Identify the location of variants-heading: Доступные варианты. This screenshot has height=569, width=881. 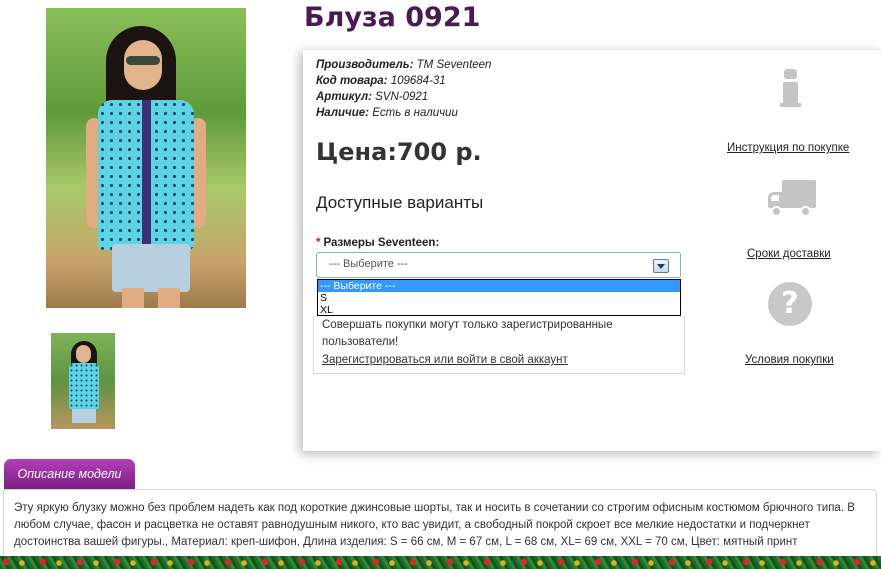
(400, 202).